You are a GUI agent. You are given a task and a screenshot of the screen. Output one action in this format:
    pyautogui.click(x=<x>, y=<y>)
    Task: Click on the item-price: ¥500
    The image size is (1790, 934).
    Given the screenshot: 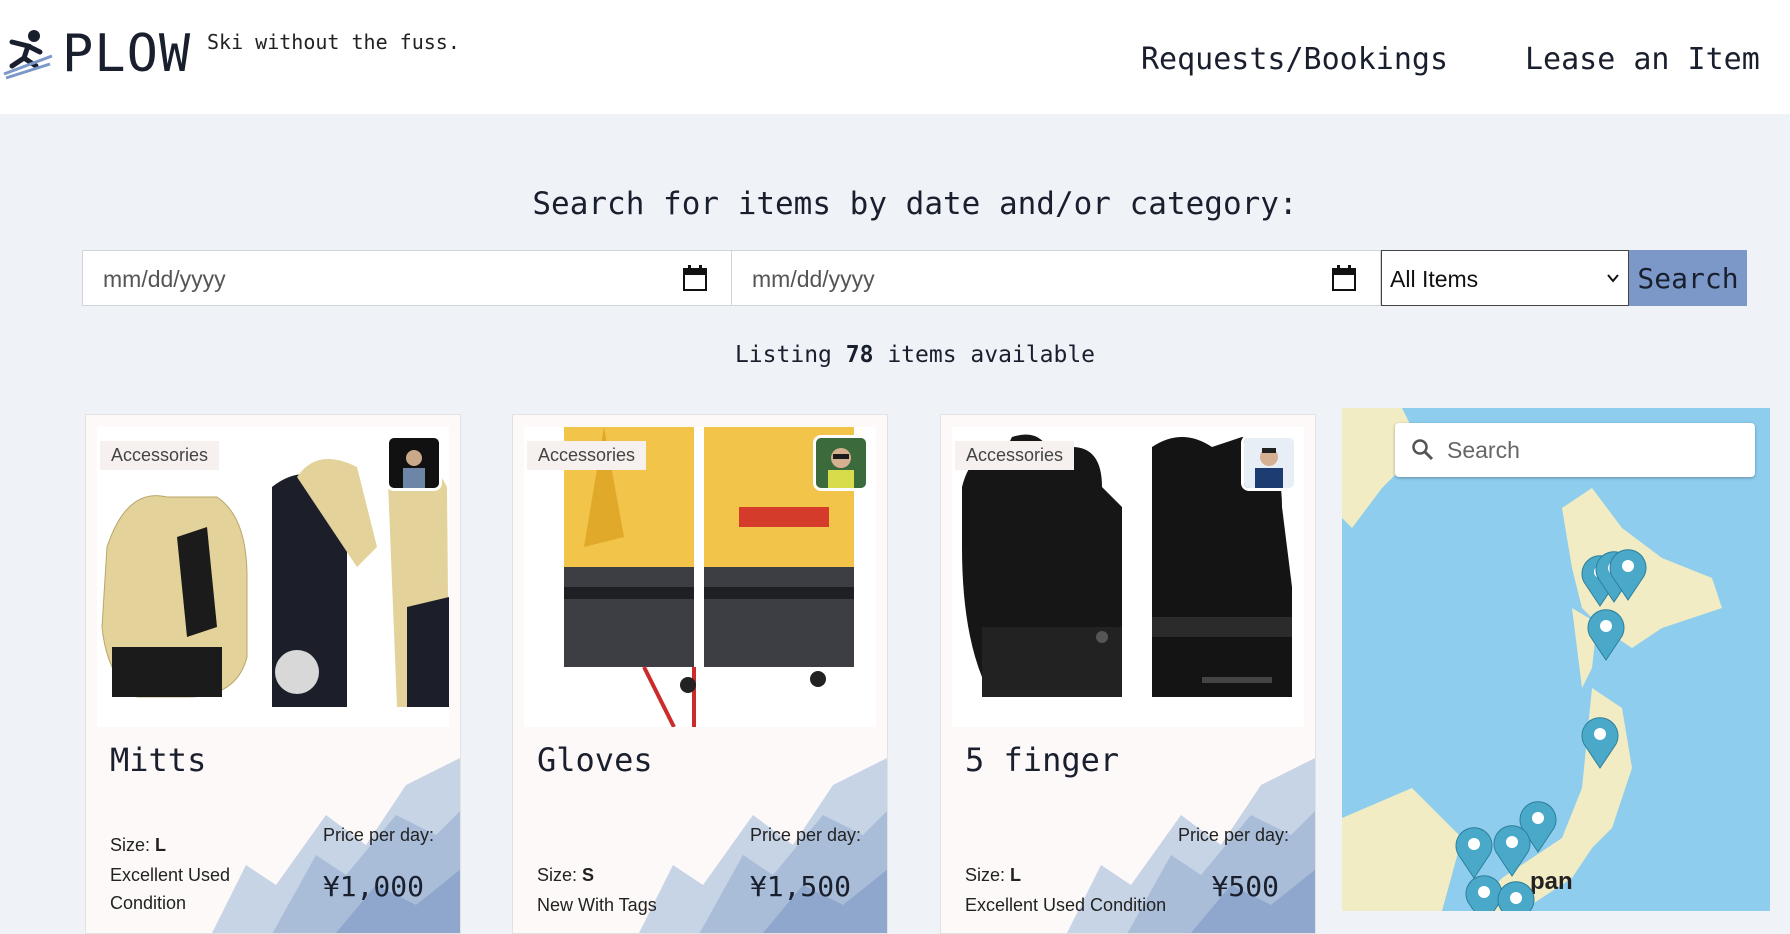 What is the action you would take?
    pyautogui.click(x=1245, y=886)
    